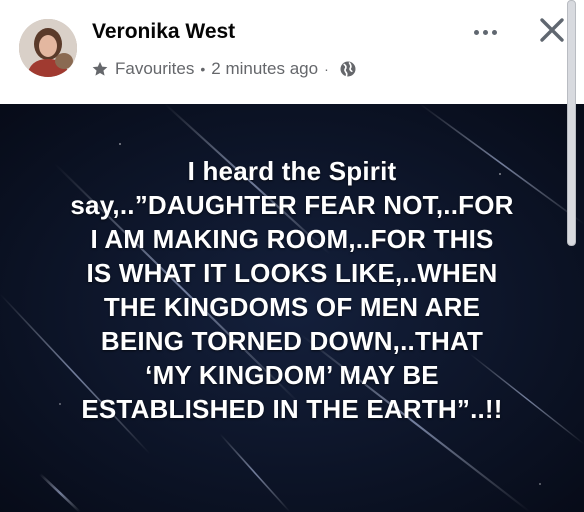 The height and width of the screenshot is (512, 584). I want to click on post-meta: Favourites • 2 minutes ago ·, so click(224, 69).